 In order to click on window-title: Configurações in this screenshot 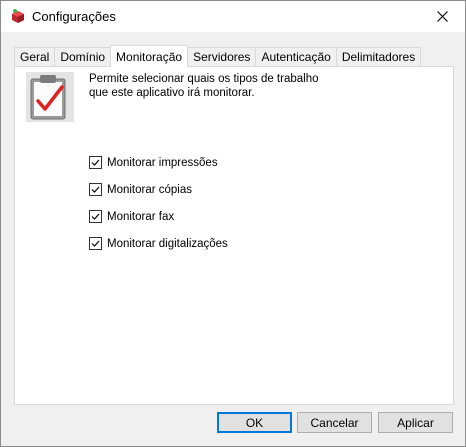, I will do `click(74, 16)`.